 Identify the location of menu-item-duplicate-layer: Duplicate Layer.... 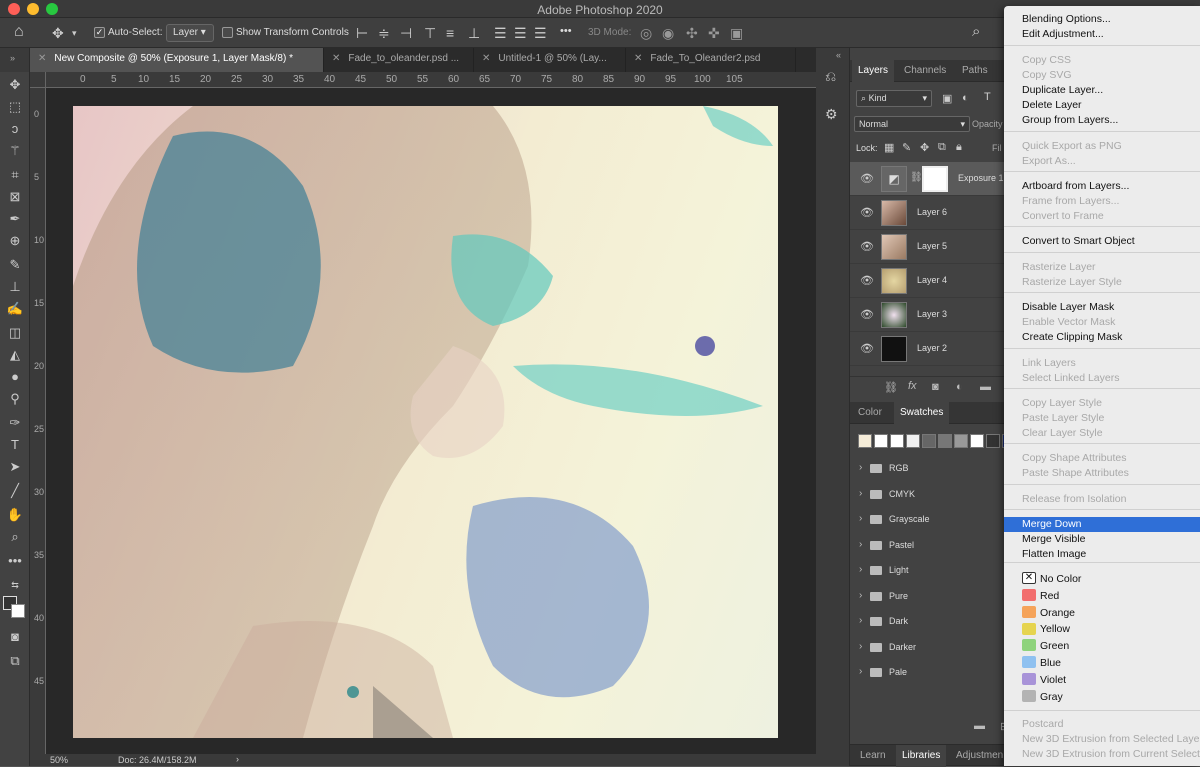
(1102, 90).